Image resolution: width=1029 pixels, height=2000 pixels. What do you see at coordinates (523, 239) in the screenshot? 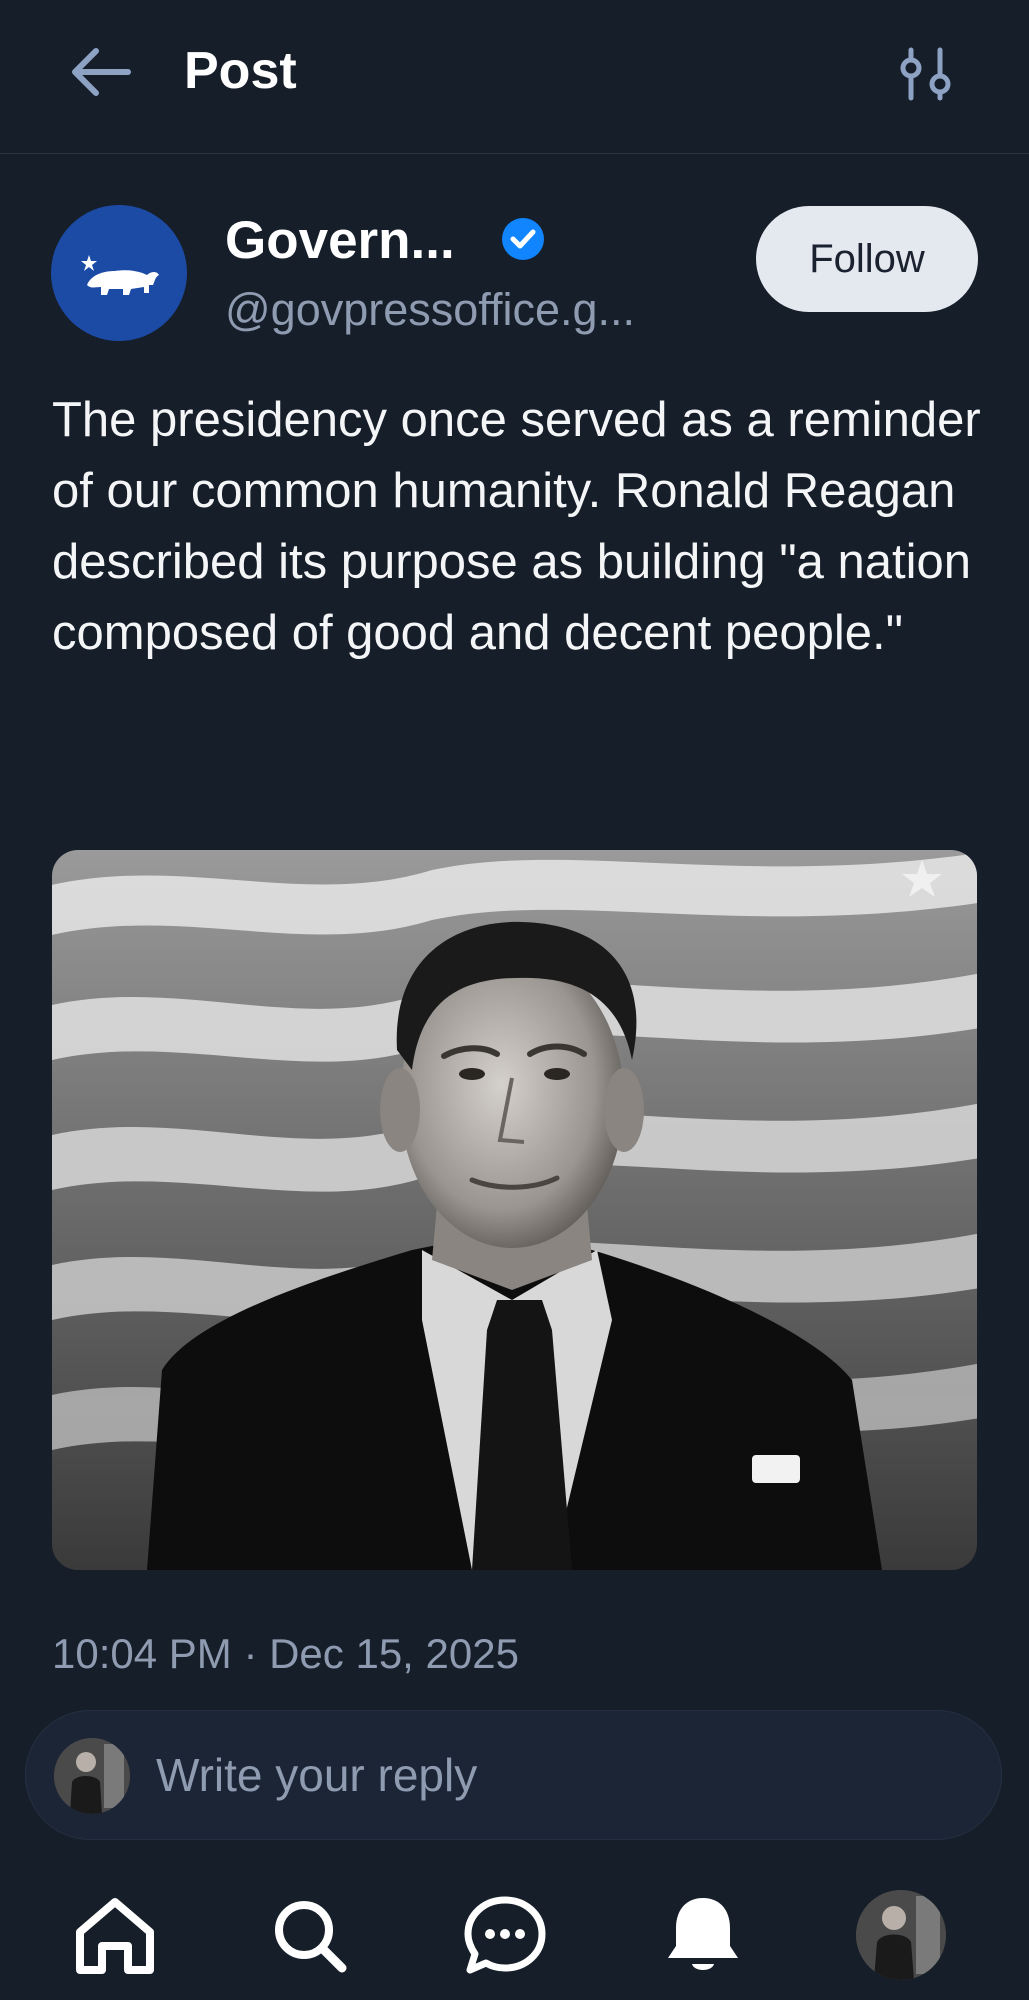
I see `verified-badge-icon` at bounding box center [523, 239].